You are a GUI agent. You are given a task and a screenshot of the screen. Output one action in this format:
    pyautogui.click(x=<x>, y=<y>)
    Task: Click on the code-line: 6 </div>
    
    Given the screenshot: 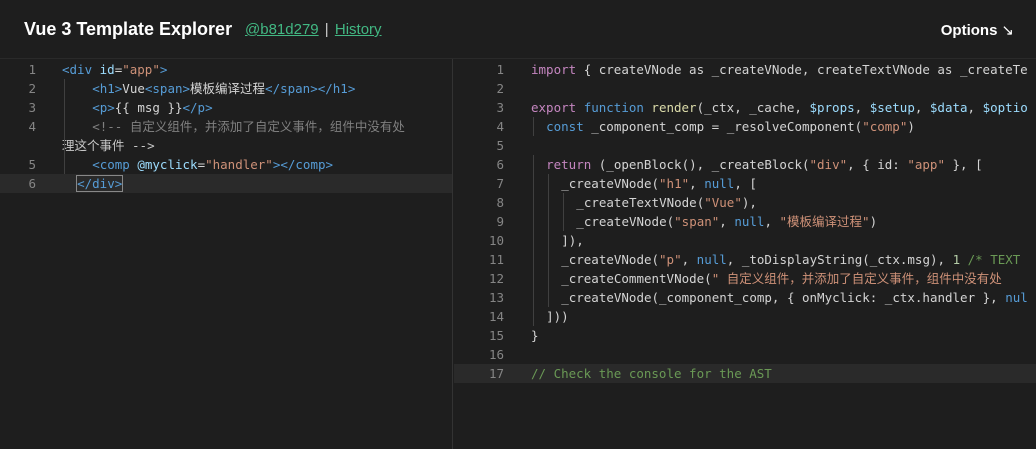 What is the action you would take?
    pyautogui.click(x=226, y=183)
    